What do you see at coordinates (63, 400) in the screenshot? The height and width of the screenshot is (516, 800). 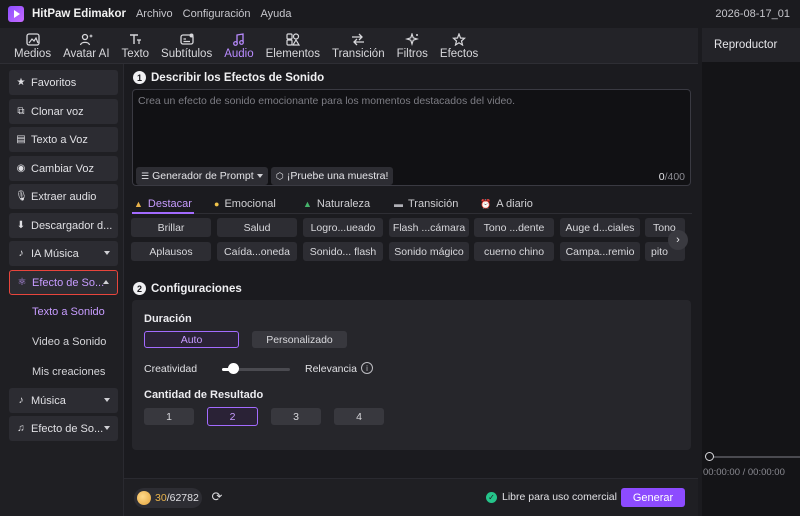 I see `sidebar-item-musica: ♪ Música` at bounding box center [63, 400].